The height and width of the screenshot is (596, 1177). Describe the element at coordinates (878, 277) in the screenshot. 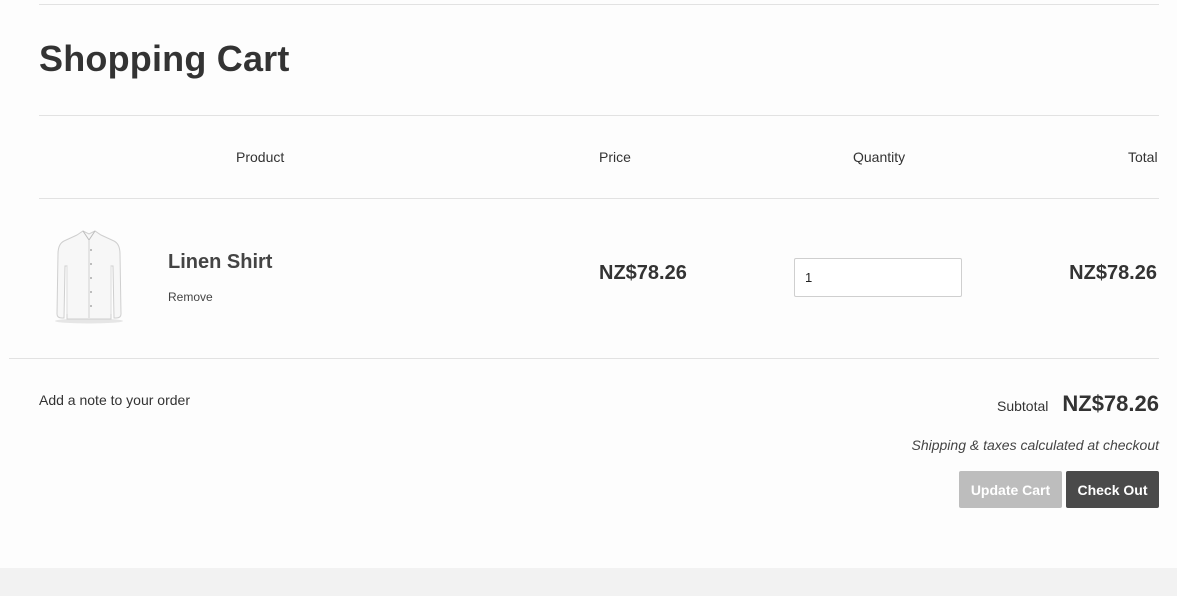

I see `quantity-input` at that location.